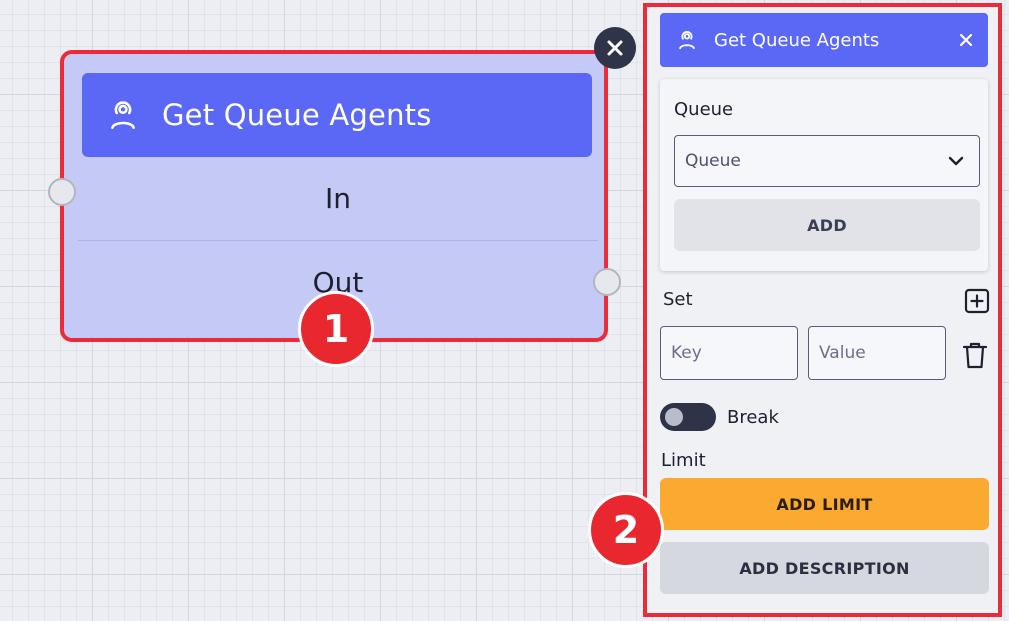 The image size is (1009, 621). Describe the element at coordinates (678, 299) in the screenshot. I see `set-label: Set` at that location.